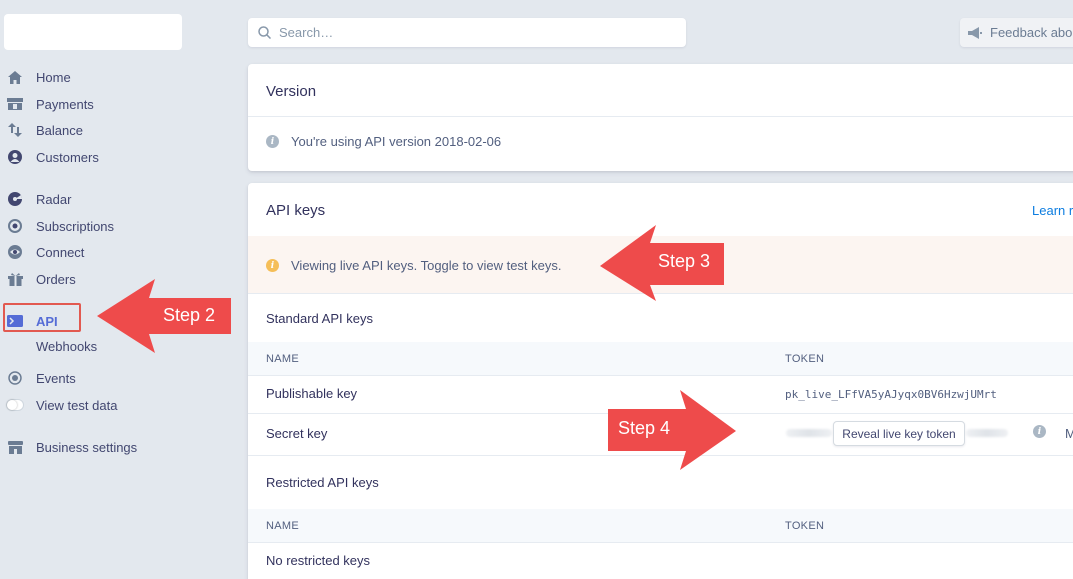 The image size is (1073, 579). I want to click on version-message-text: You're using API version 2018-02-06, so click(396, 141).